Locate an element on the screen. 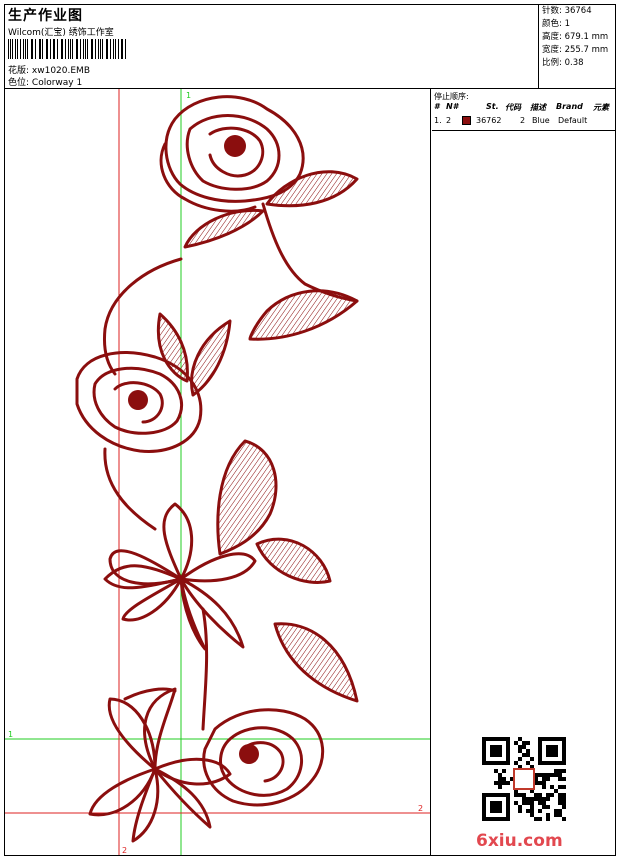  row-code: 2 is located at coordinates (523, 120).